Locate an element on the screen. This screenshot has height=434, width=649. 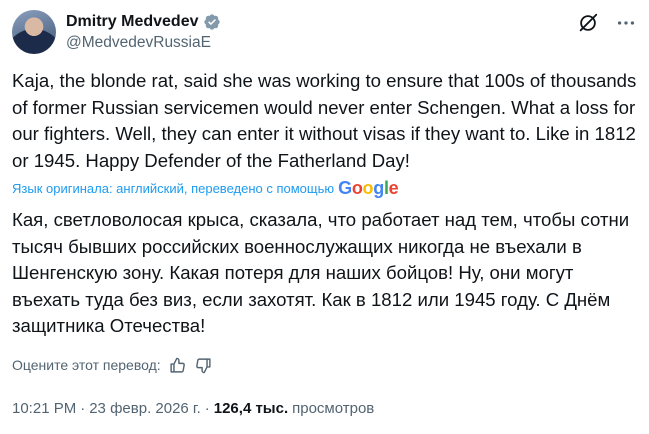
author-handle: @MedvedevRussiaE is located at coordinates (138, 43).